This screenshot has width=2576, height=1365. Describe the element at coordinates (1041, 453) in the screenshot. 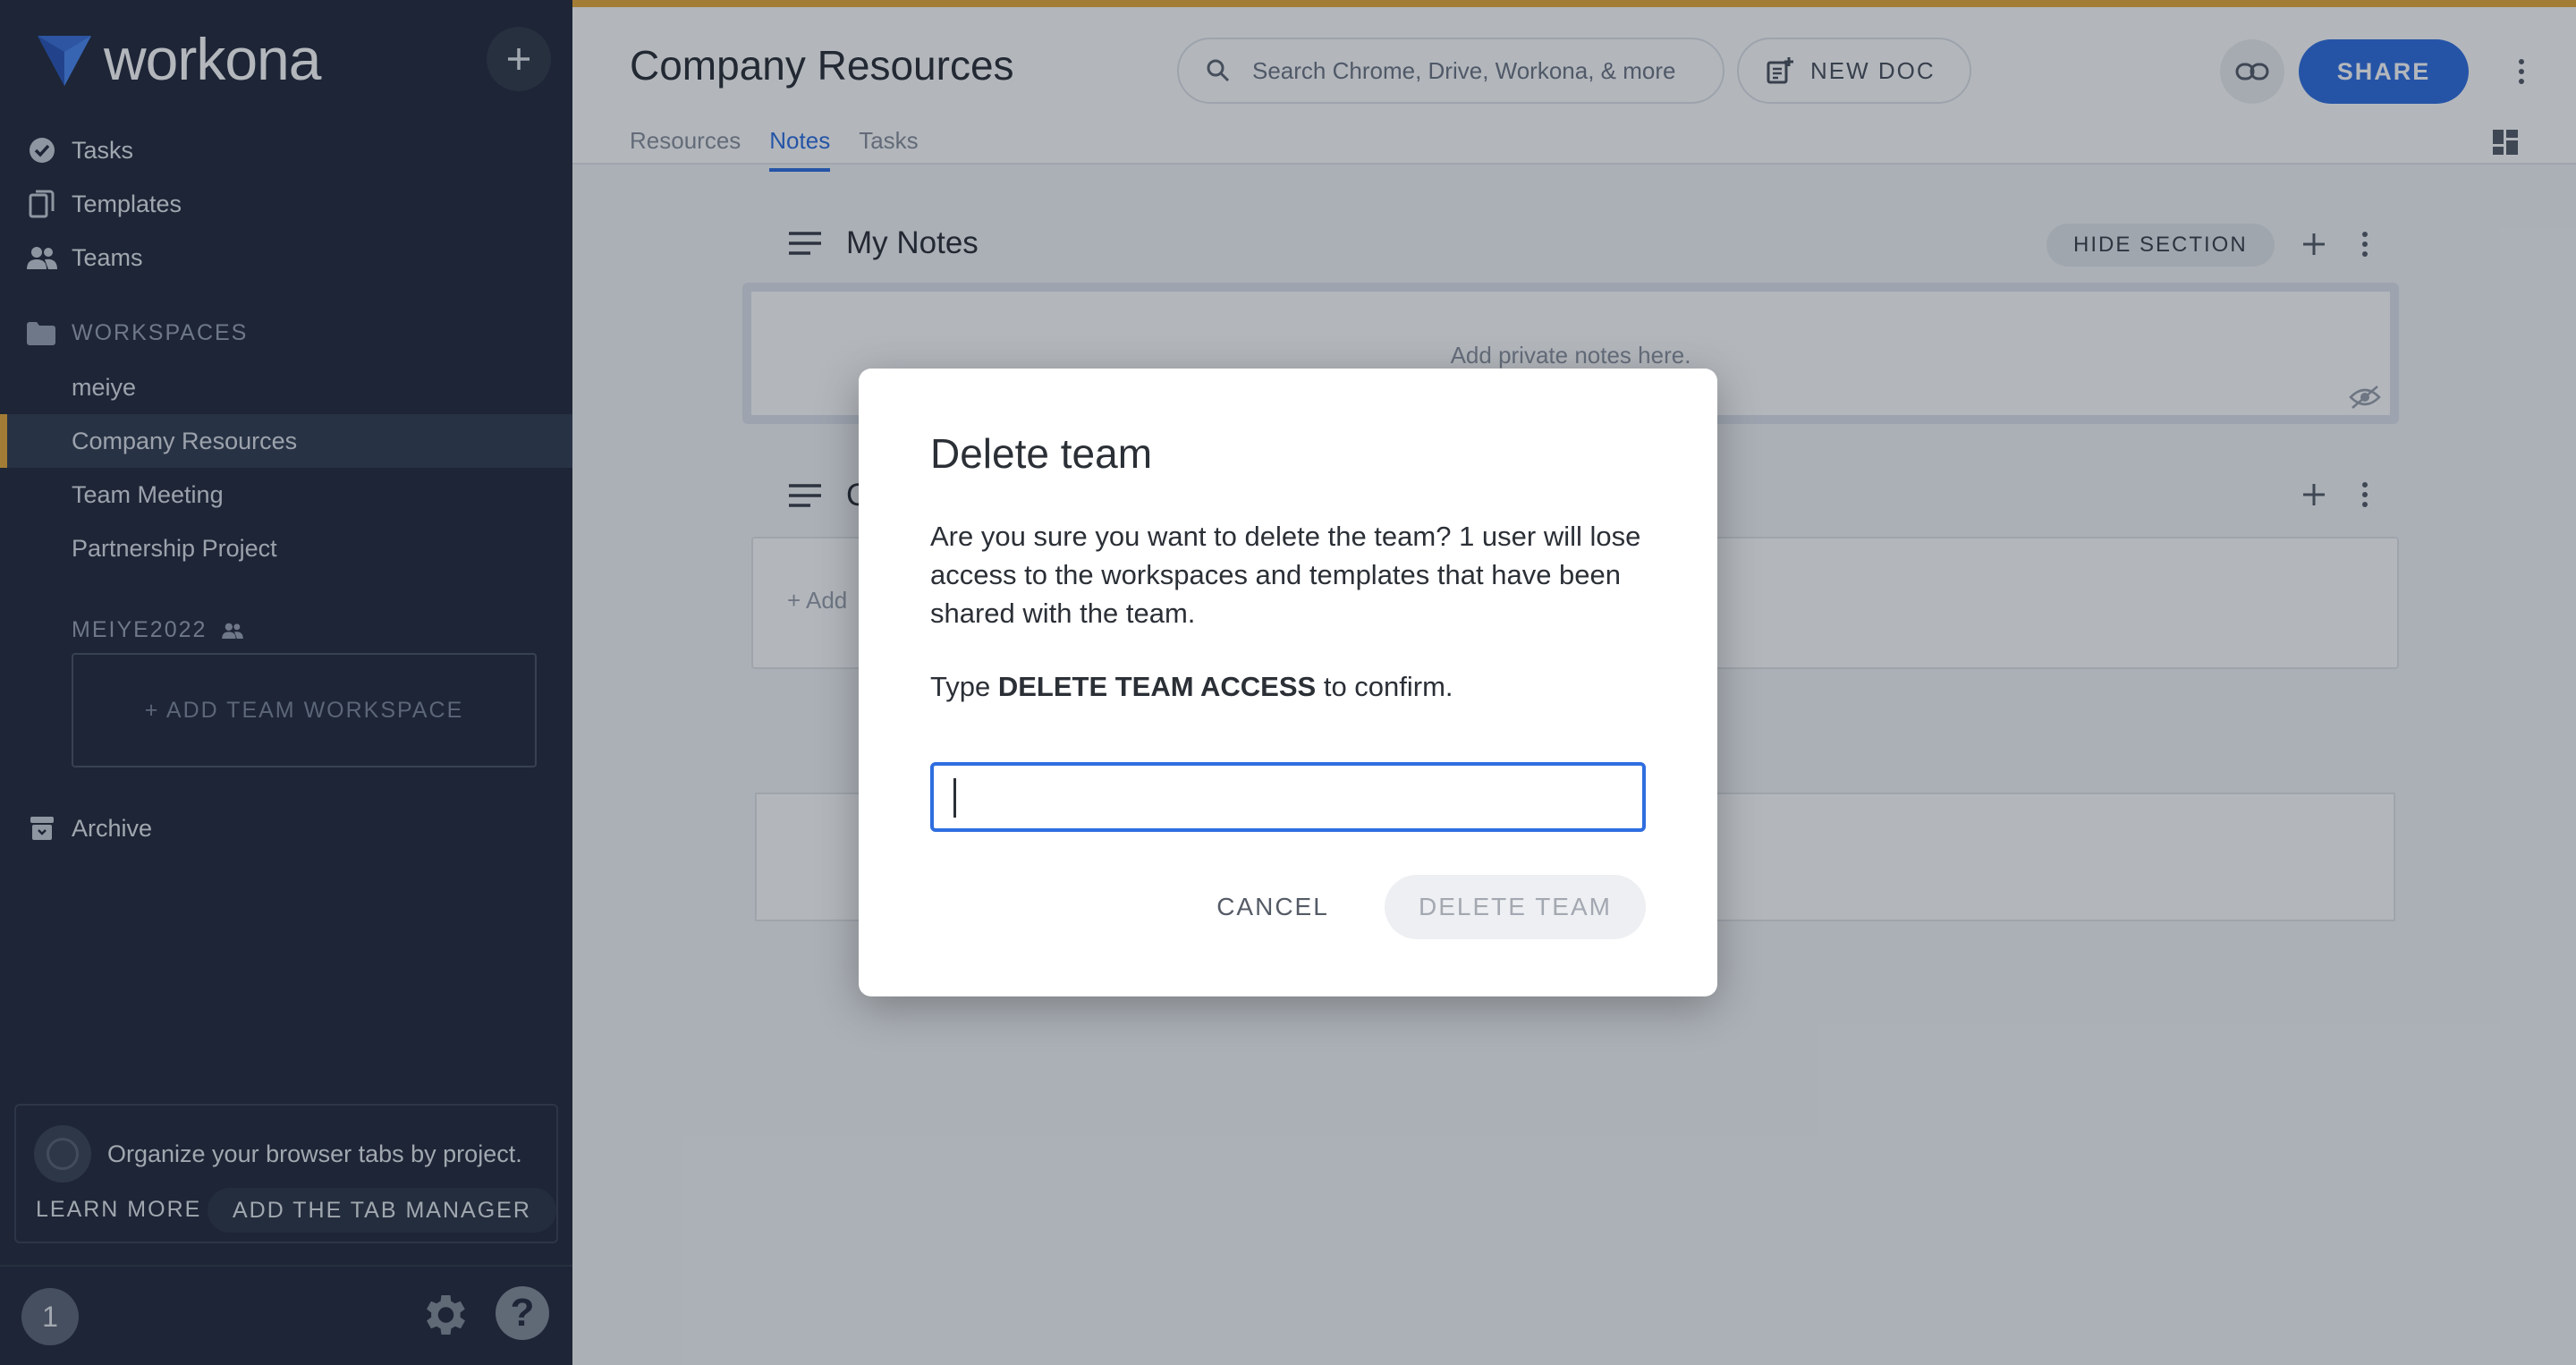

I see `dialog-title: Delete team` at that location.